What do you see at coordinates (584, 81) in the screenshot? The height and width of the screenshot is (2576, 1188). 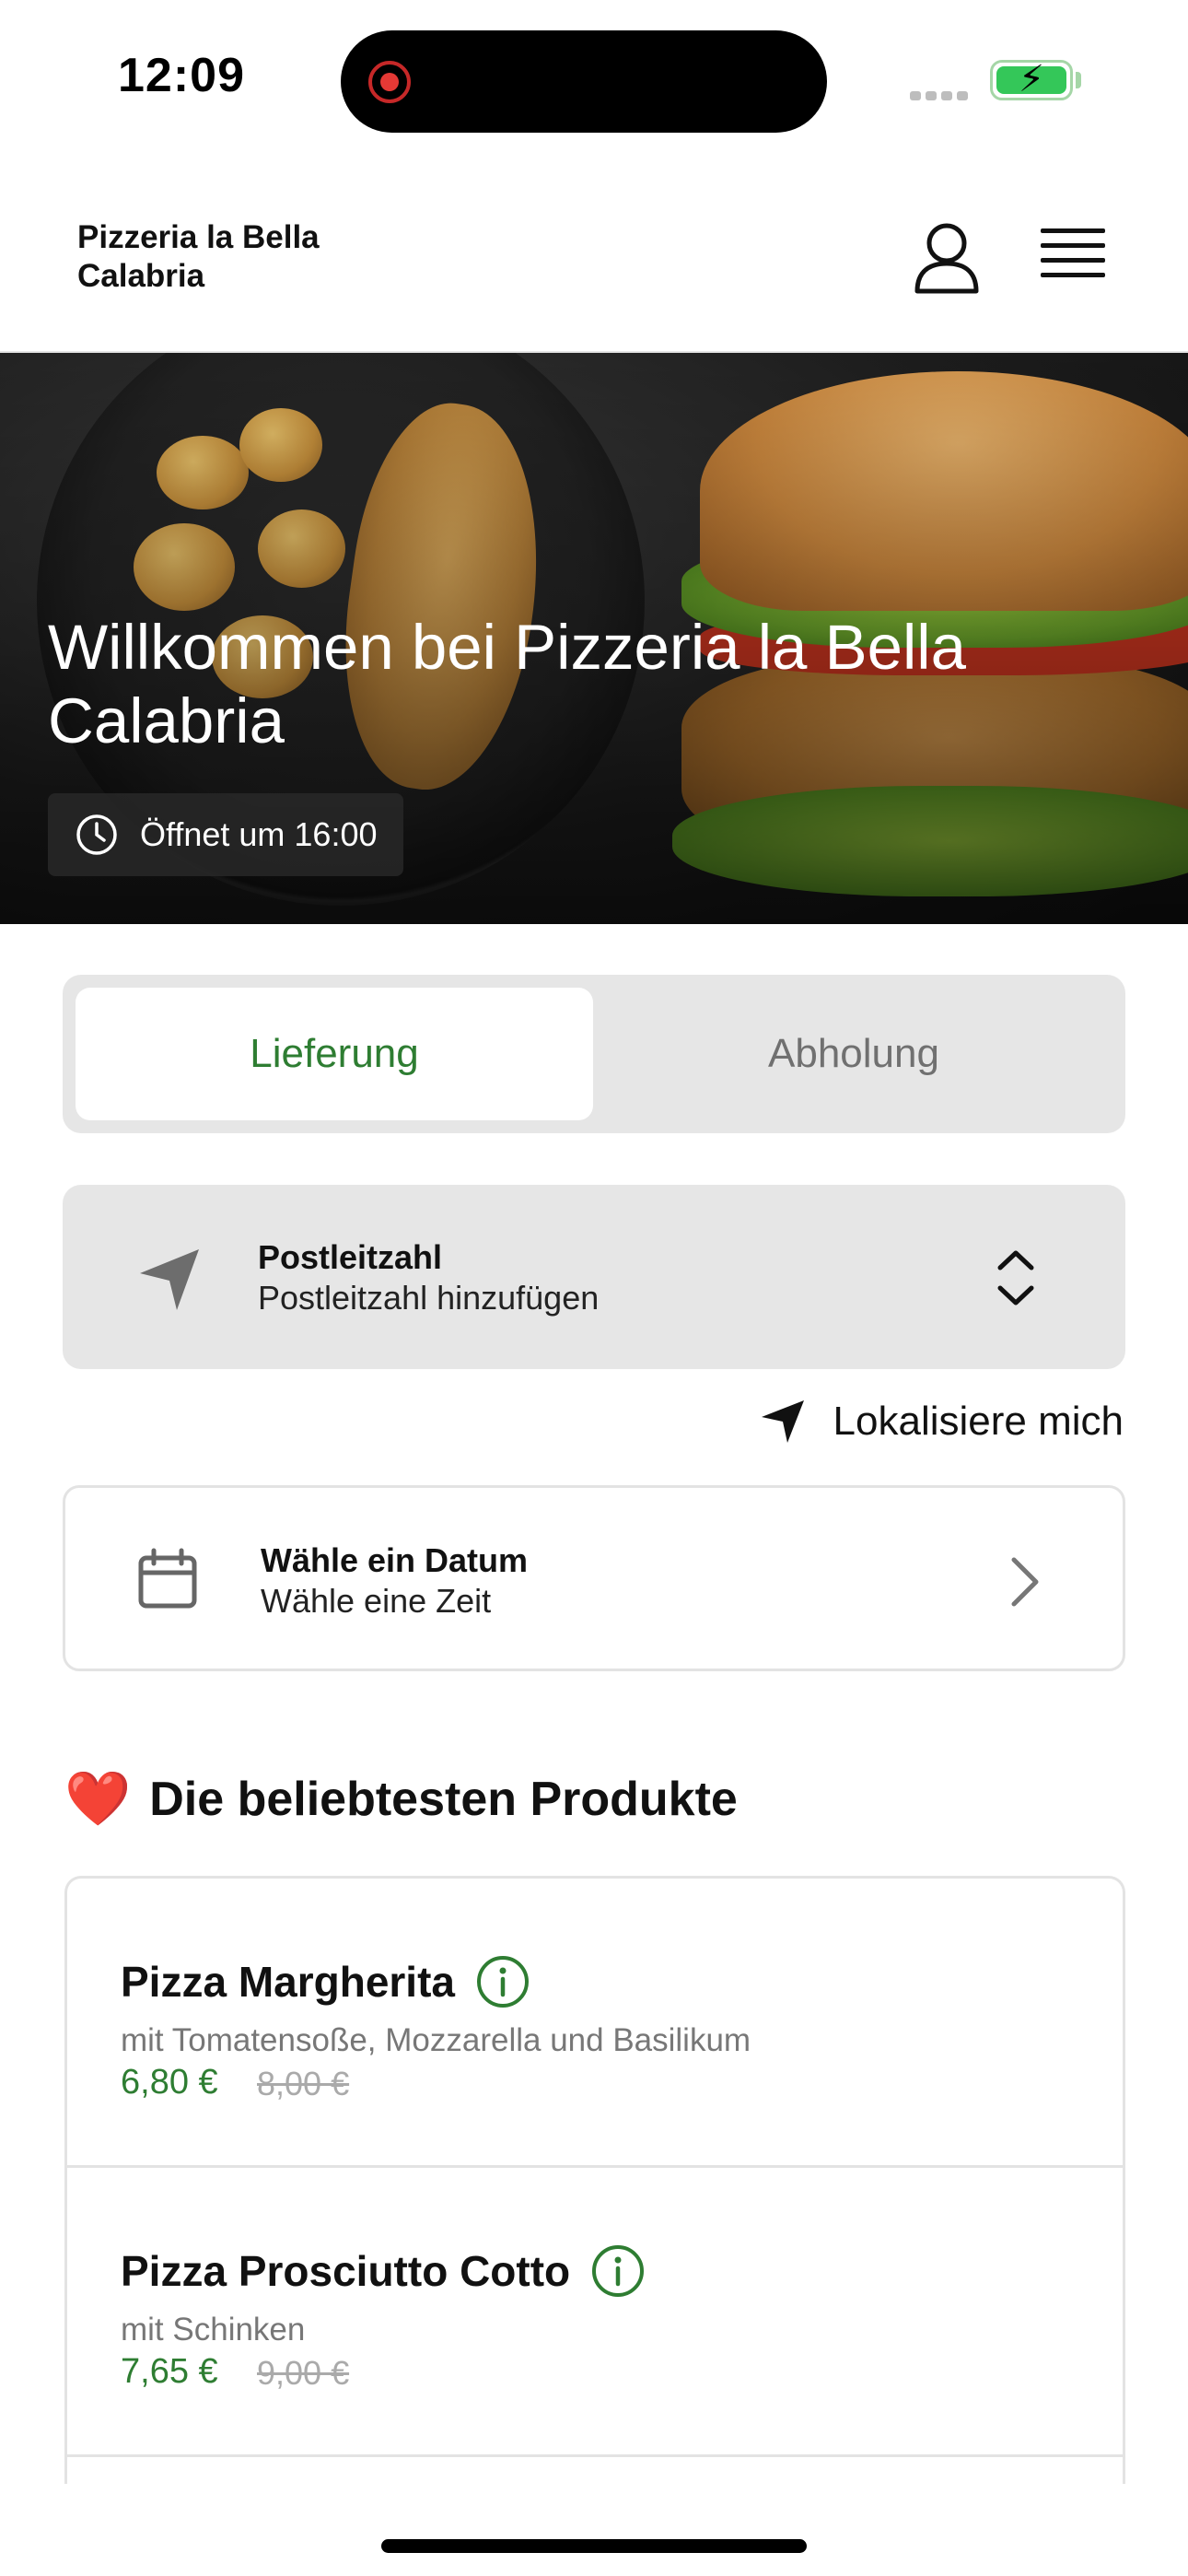 I see `dynamic-island` at bounding box center [584, 81].